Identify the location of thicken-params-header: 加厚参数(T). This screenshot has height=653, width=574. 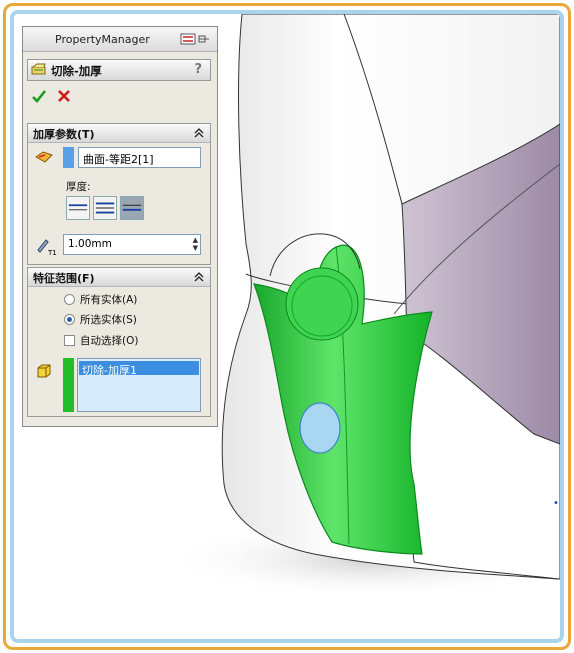
(119, 133).